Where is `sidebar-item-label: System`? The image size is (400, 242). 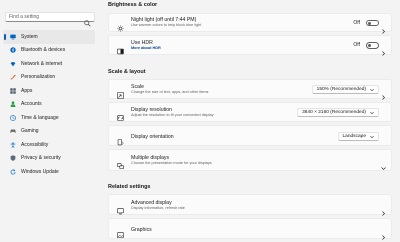
sidebar-item-label: System is located at coordinates (29, 36).